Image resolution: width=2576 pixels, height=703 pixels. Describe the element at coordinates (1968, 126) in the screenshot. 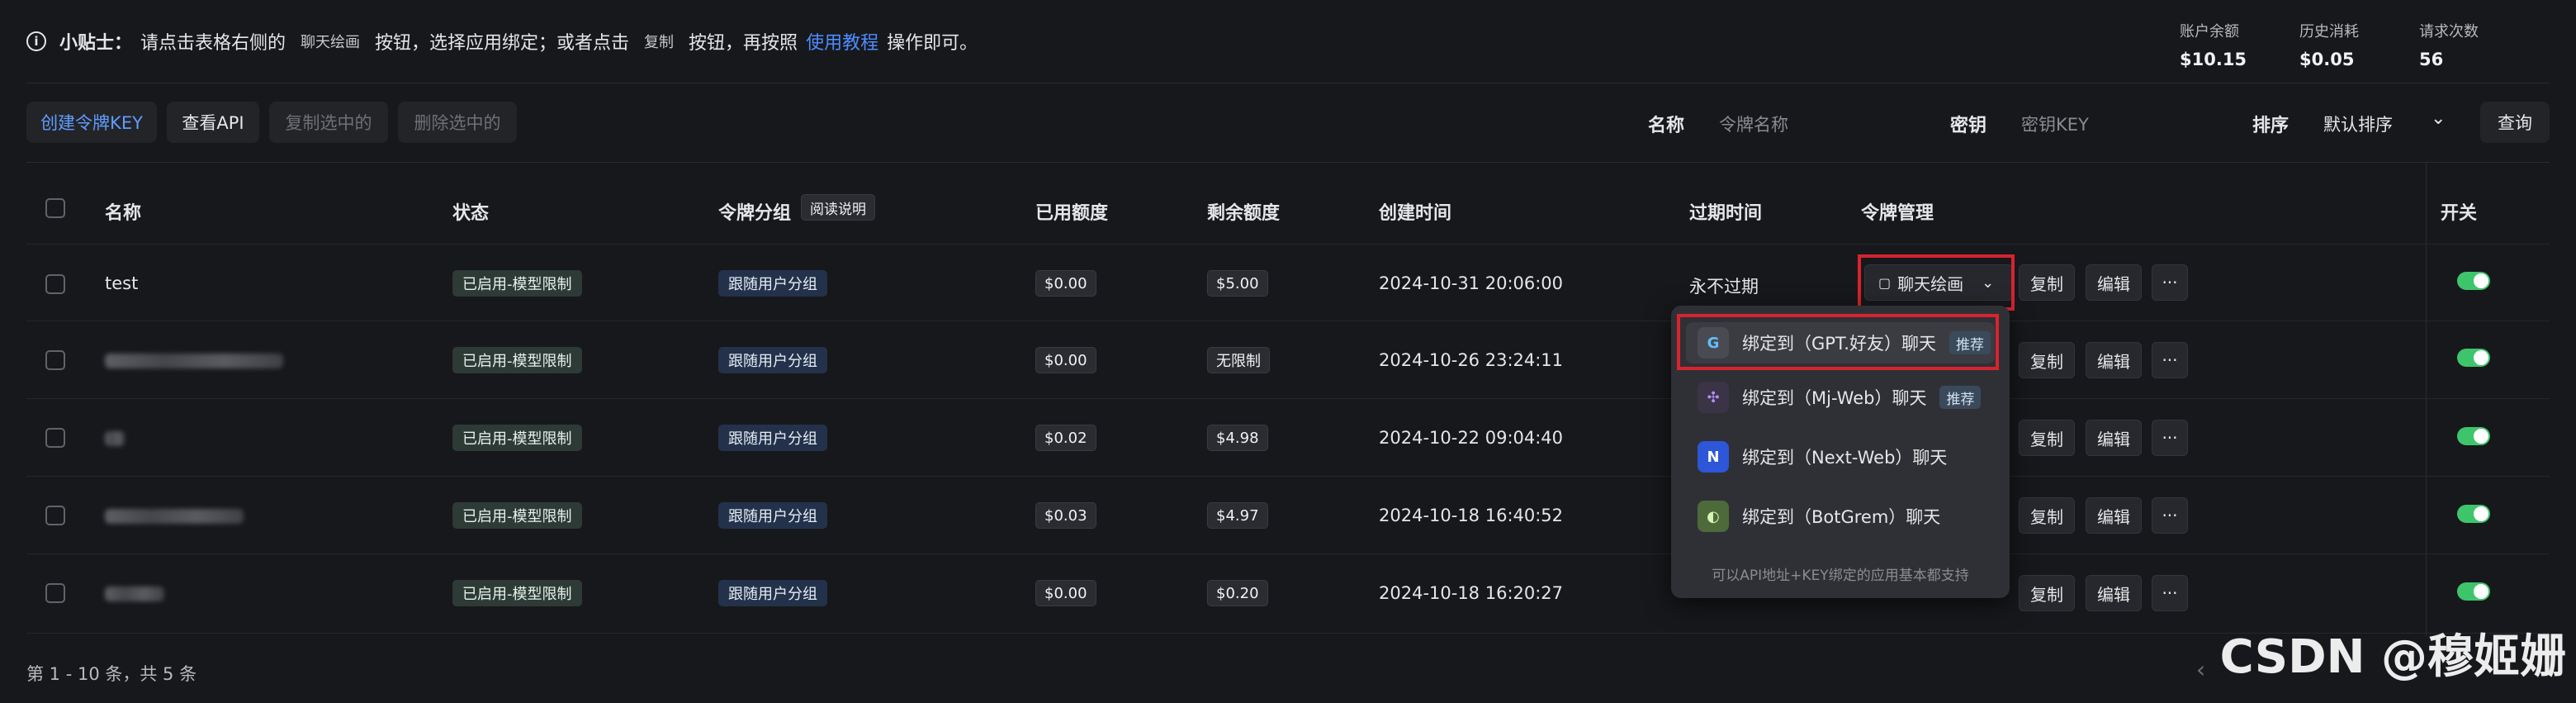

I see `key-filter-label: 密钥` at that location.